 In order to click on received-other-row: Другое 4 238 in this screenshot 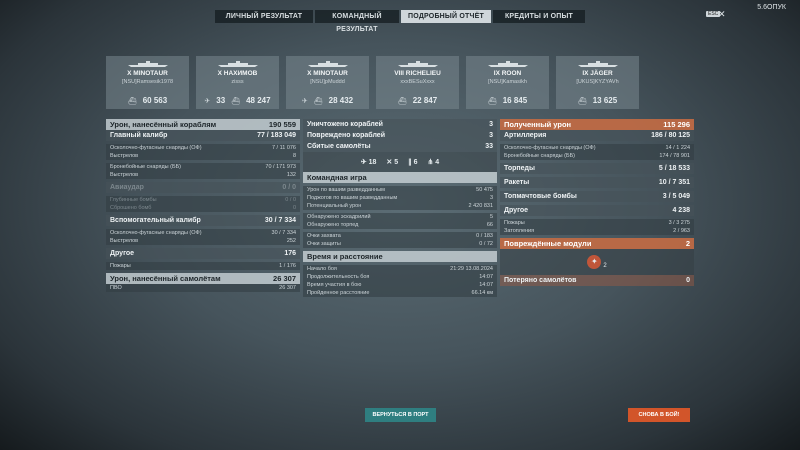, I will do `click(597, 210)`.